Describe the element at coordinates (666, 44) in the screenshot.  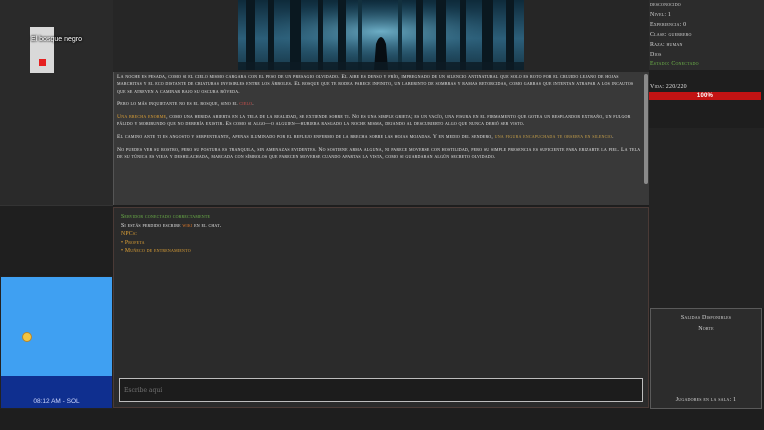
I see `character-race: Raza: human` at that location.